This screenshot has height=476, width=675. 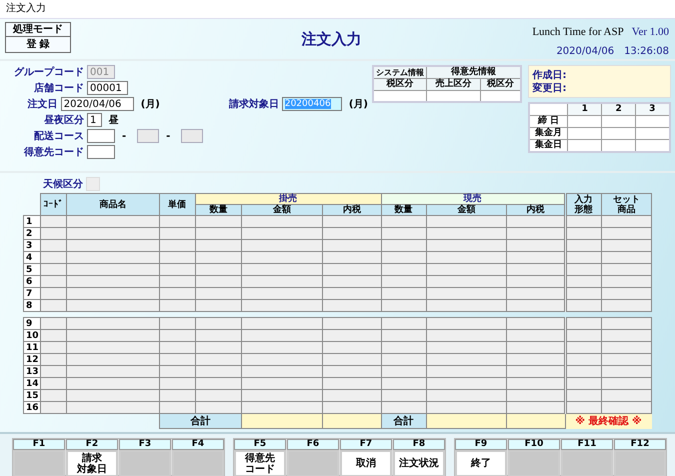 What do you see at coordinates (366, 463) in the screenshot?
I see `function-button: 取消` at bounding box center [366, 463].